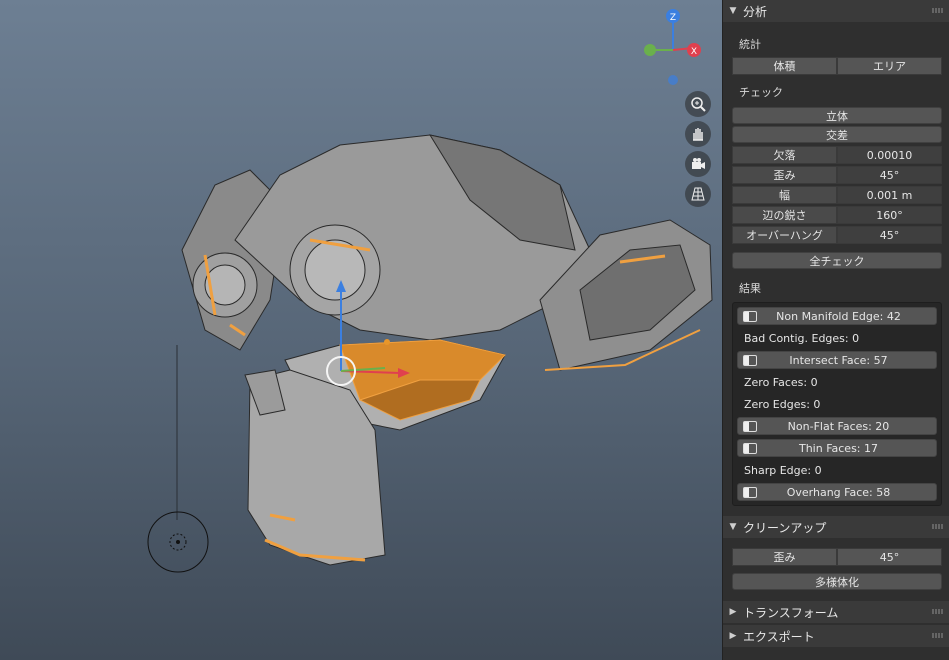 This screenshot has width=949, height=660. I want to click on zero-edges-text: Zero Edges: 0, so click(782, 404).